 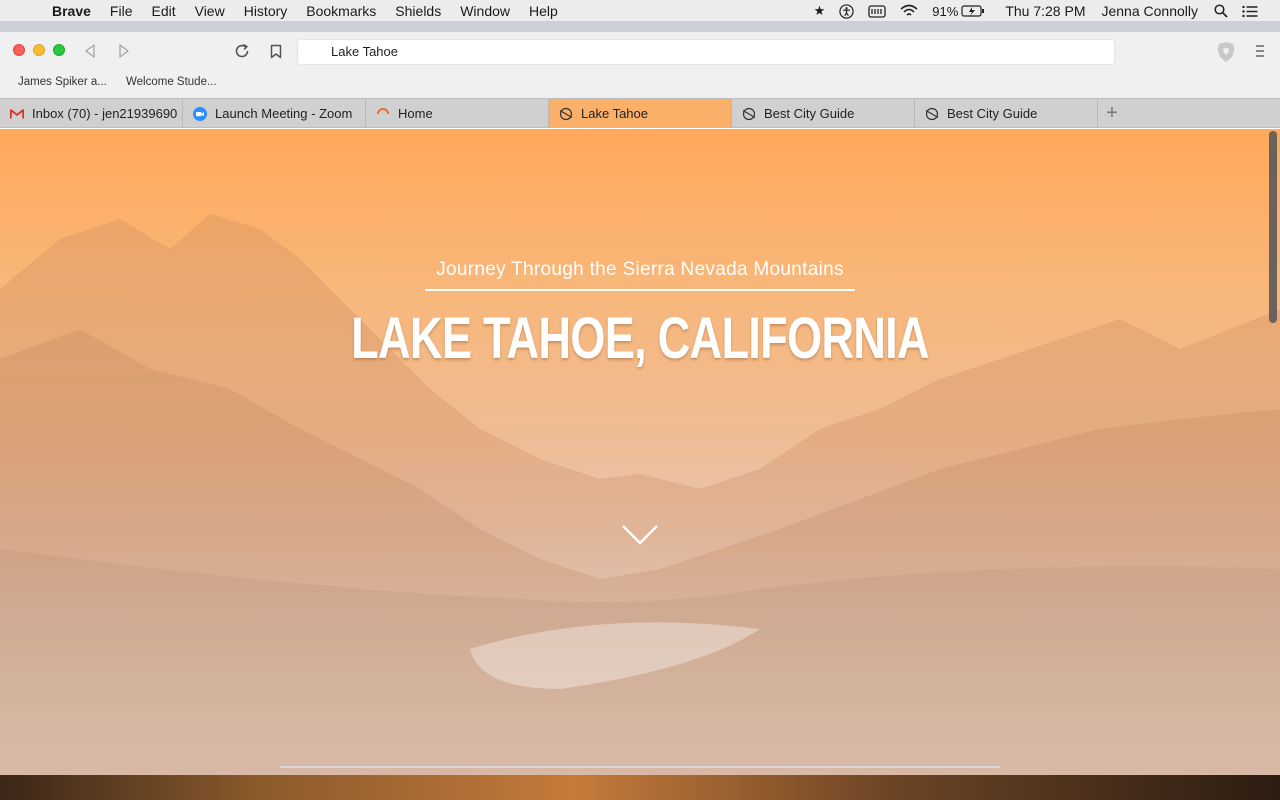 I want to click on menu-app-brave: Brave, so click(x=71, y=11).